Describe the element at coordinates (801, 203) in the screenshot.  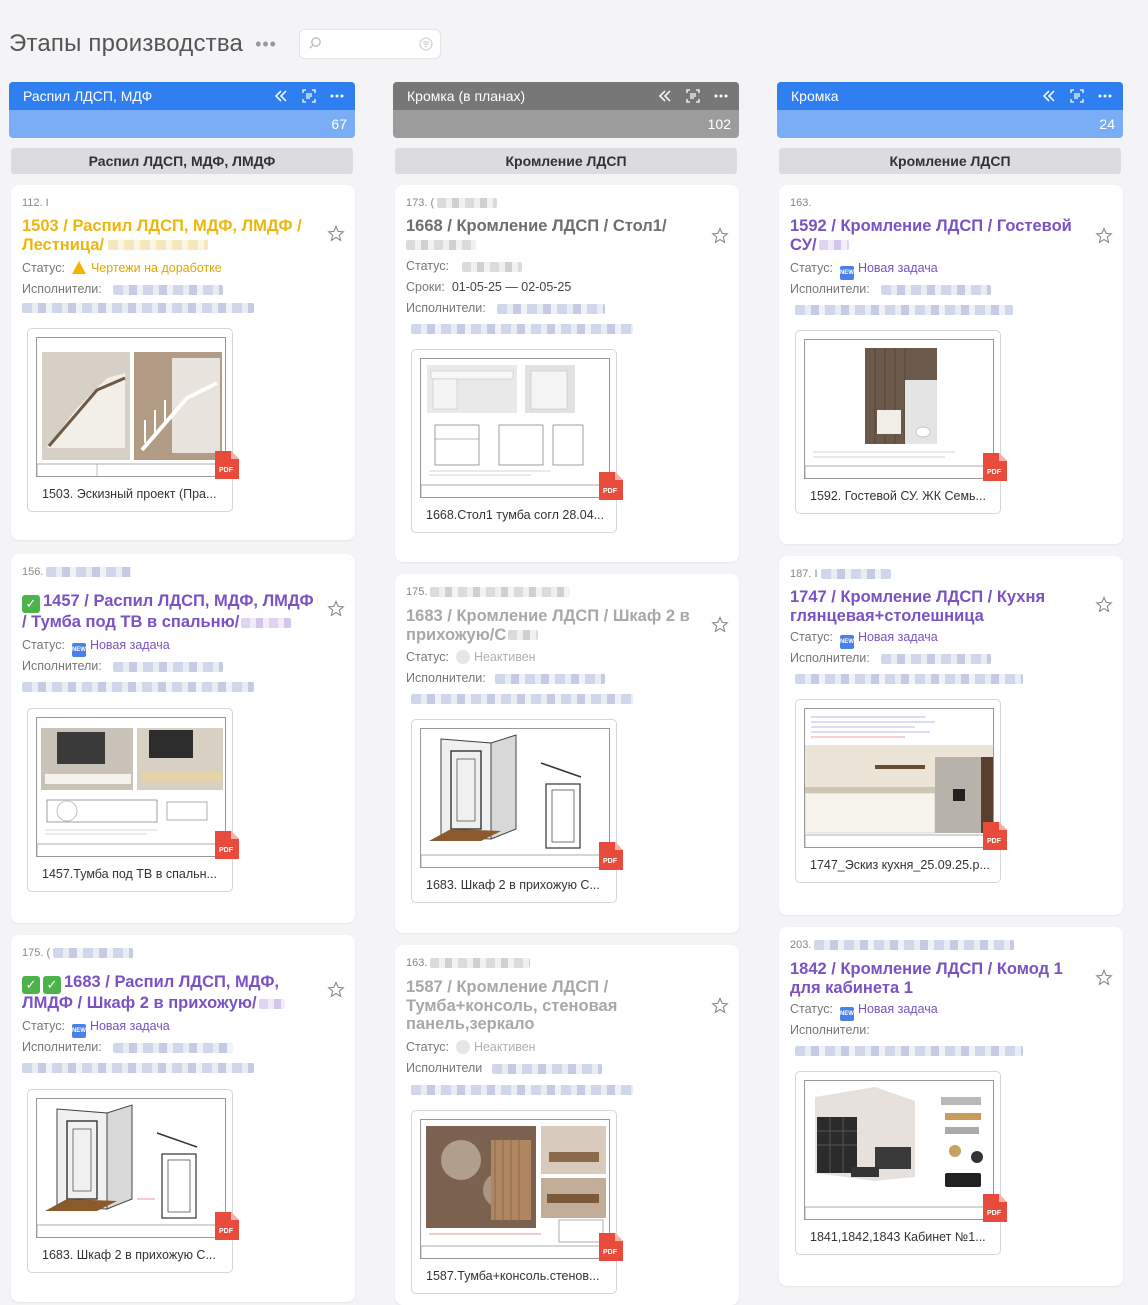
I see `card-id: 163.` at that location.